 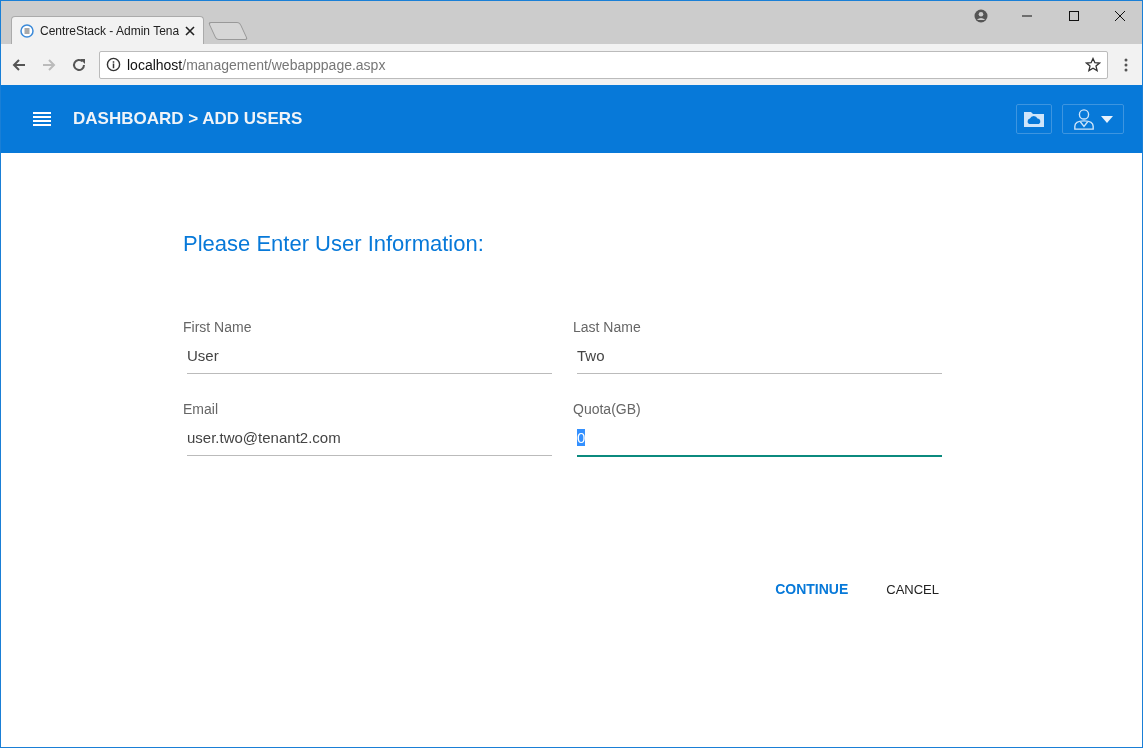 What do you see at coordinates (188, 119) in the screenshot?
I see `breadcrumb-title: DASHBOARD > ADD USERS` at bounding box center [188, 119].